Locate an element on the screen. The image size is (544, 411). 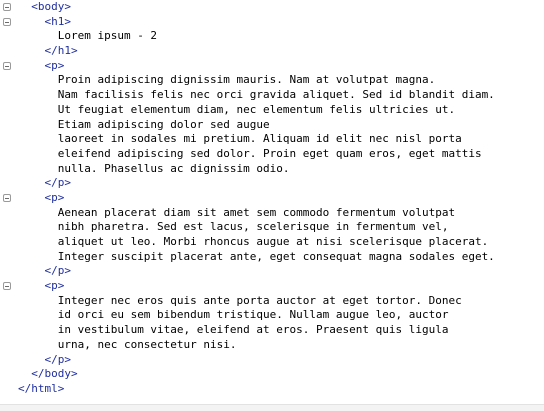
html-tag-token: </html> is located at coordinates (41, 388).